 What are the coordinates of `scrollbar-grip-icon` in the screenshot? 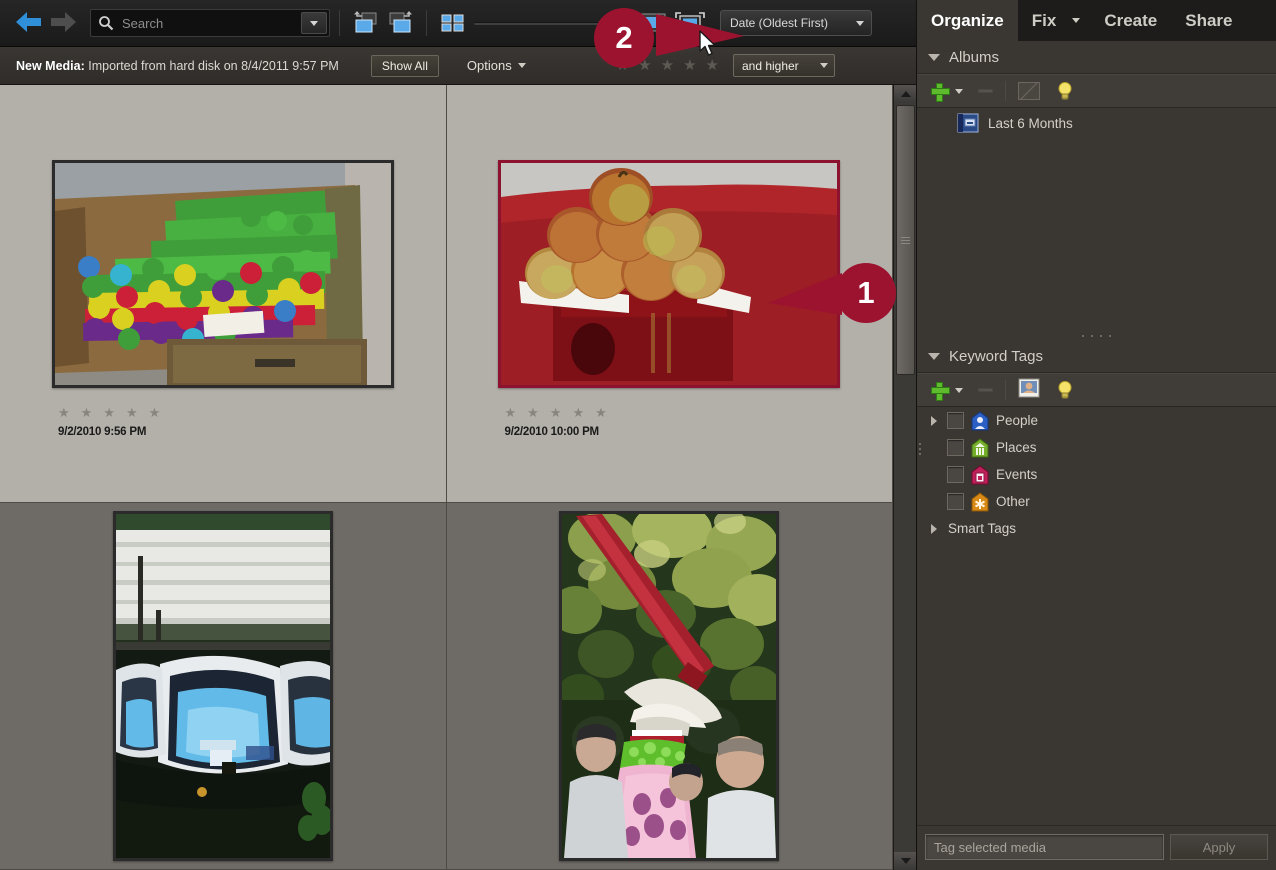 It's located at (905, 240).